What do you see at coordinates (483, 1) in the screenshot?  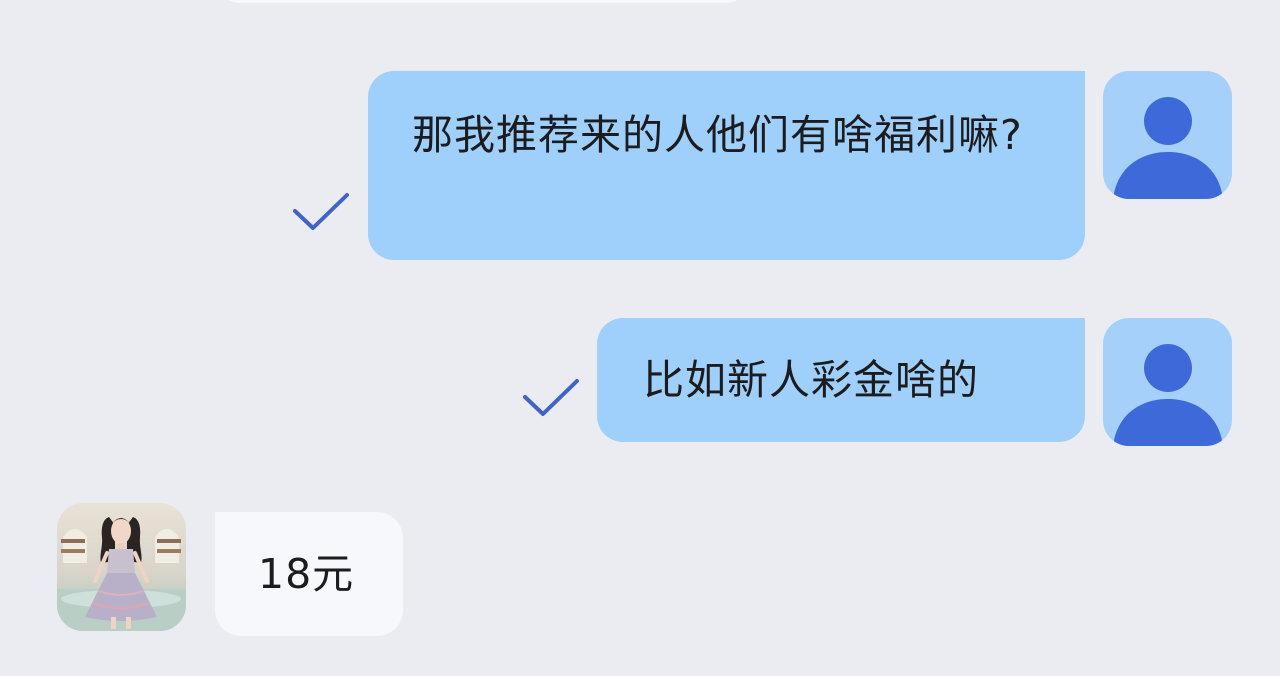 I see `previous-message-bubble` at bounding box center [483, 1].